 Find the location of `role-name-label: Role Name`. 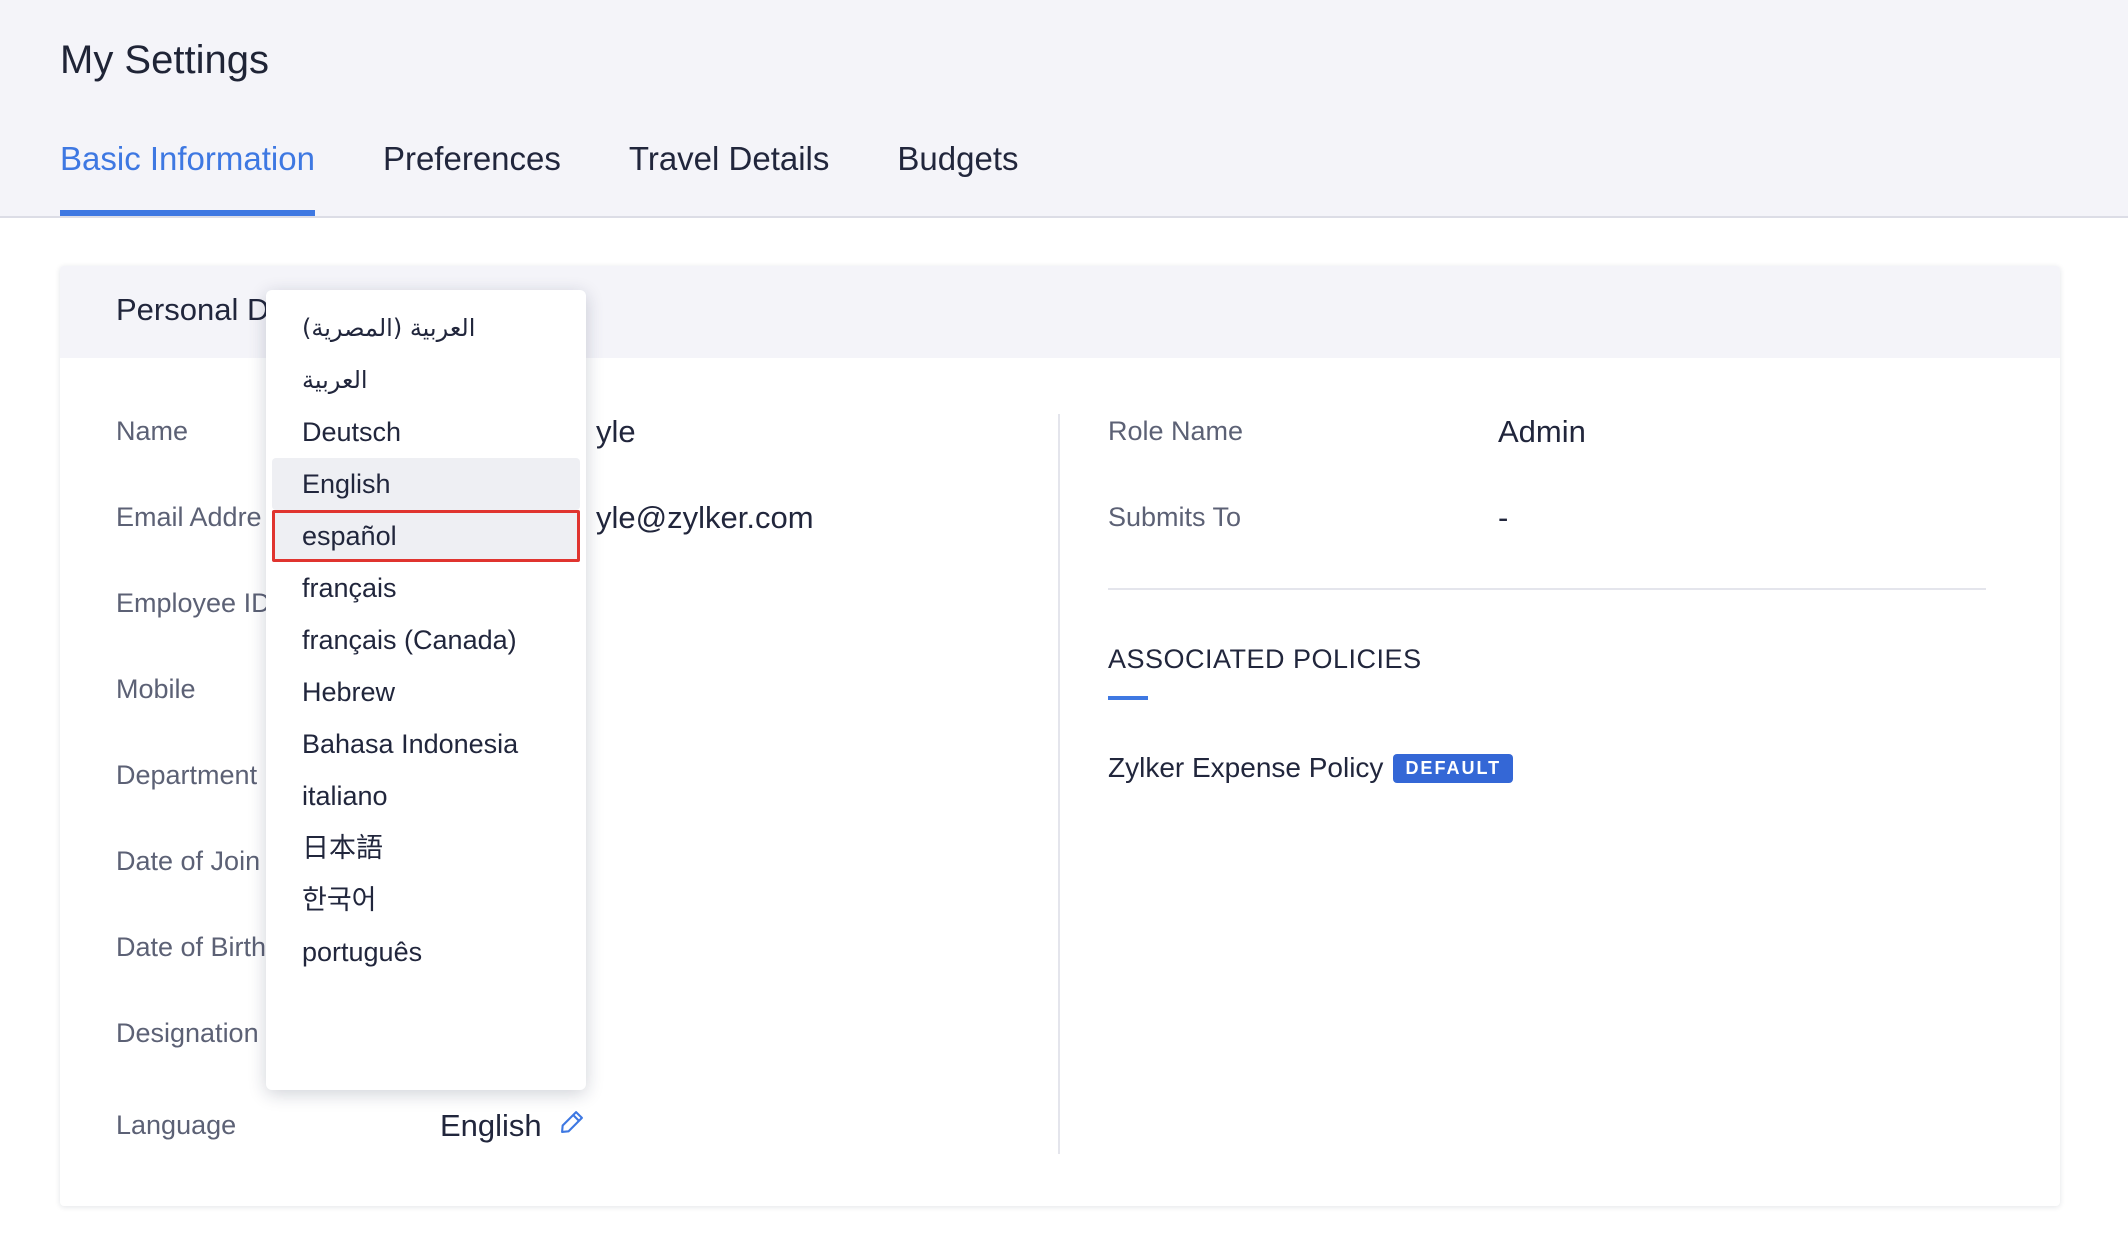

role-name-label: Role Name is located at coordinates (1176, 431).